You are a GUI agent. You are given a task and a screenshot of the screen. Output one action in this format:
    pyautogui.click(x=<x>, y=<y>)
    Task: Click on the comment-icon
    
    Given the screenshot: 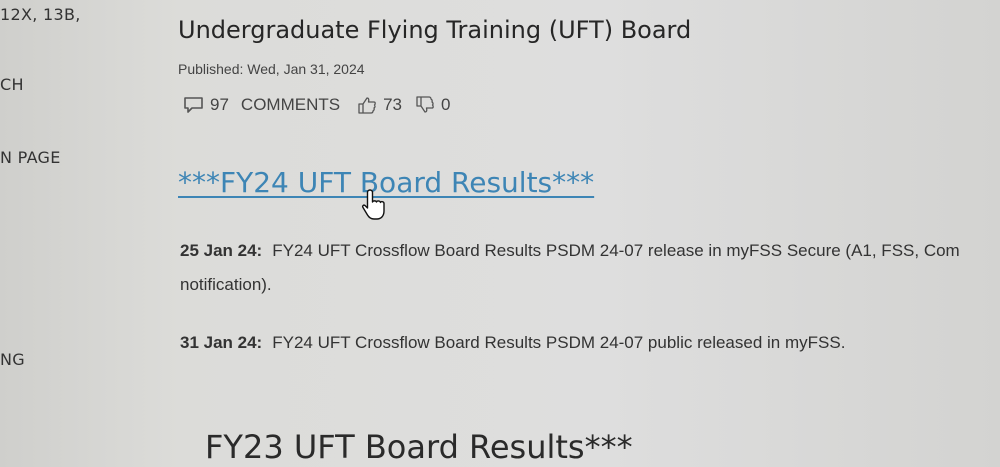 What is the action you would take?
    pyautogui.click(x=194, y=105)
    